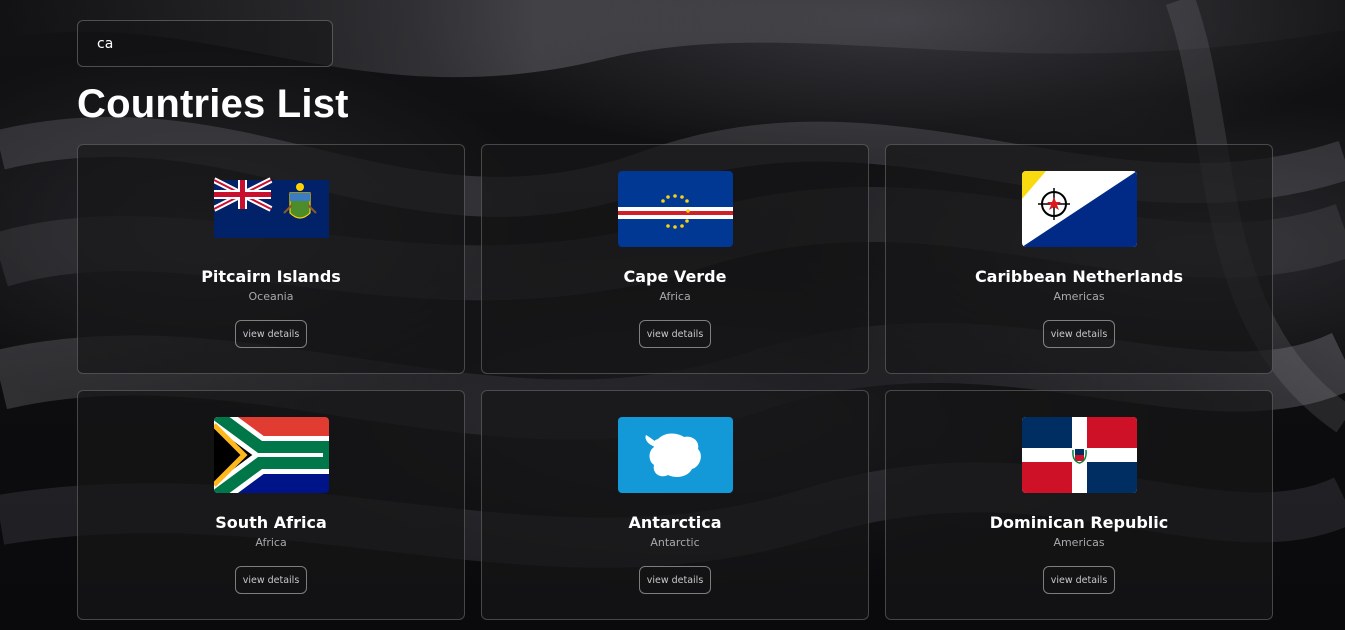  Describe the element at coordinates (271, 259) in the screenshot. I see `country-card: Pitcairn Islands Oceania view details` at that location.